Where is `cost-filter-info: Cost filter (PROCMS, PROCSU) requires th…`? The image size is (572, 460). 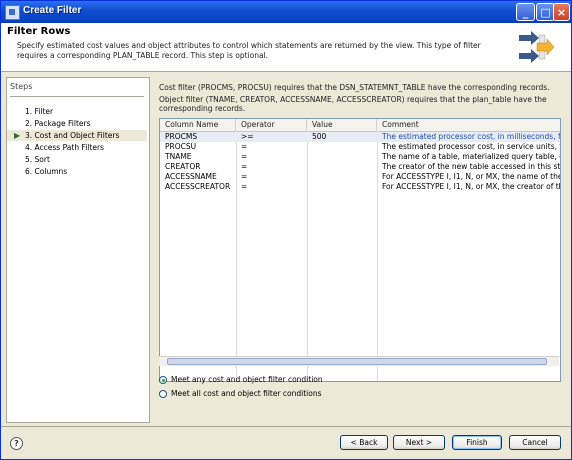
cost-filter-info: Cost filter (PROCMS, PROCSU) requires th… is located at coordinates (354, 87).